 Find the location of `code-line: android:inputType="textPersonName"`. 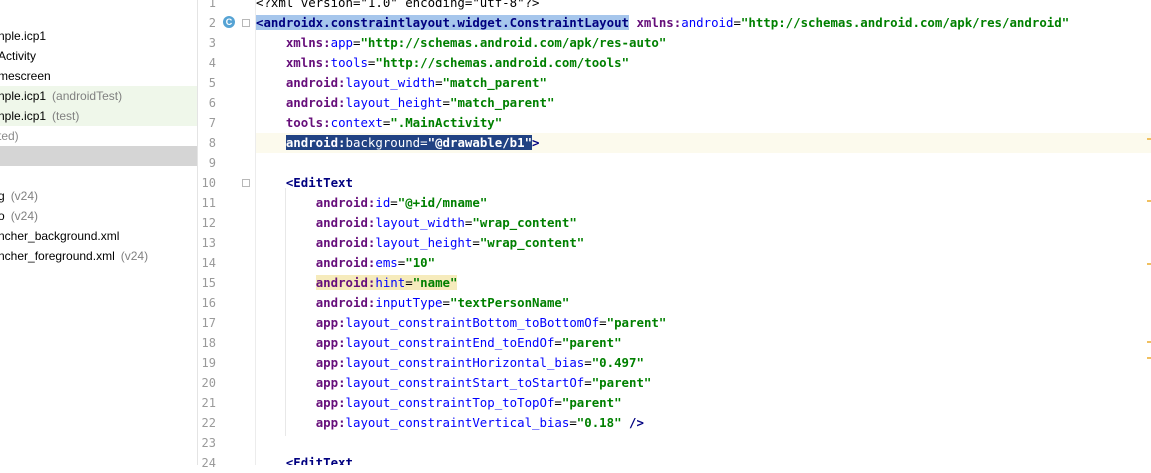

code-line: android:inputType="textPersonName" is located at coordinates (413, 303).